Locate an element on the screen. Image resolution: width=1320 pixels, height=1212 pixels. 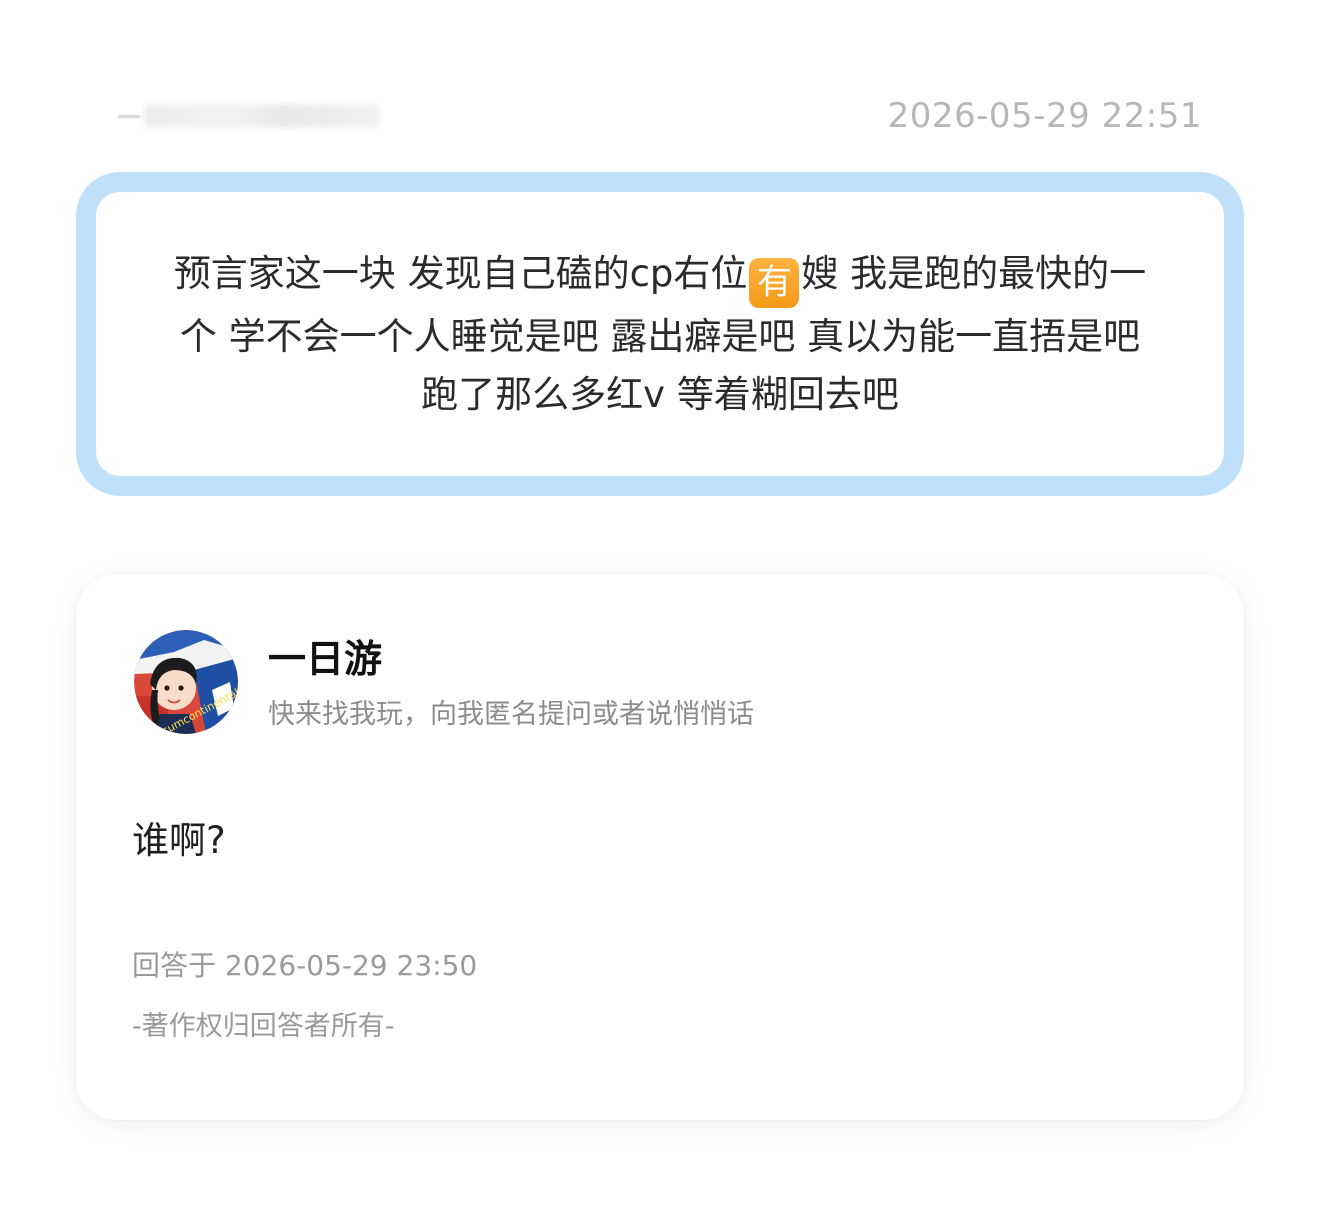
copyright-notice: -著作权归回答者所有- is located at coordinates (263, 1026).